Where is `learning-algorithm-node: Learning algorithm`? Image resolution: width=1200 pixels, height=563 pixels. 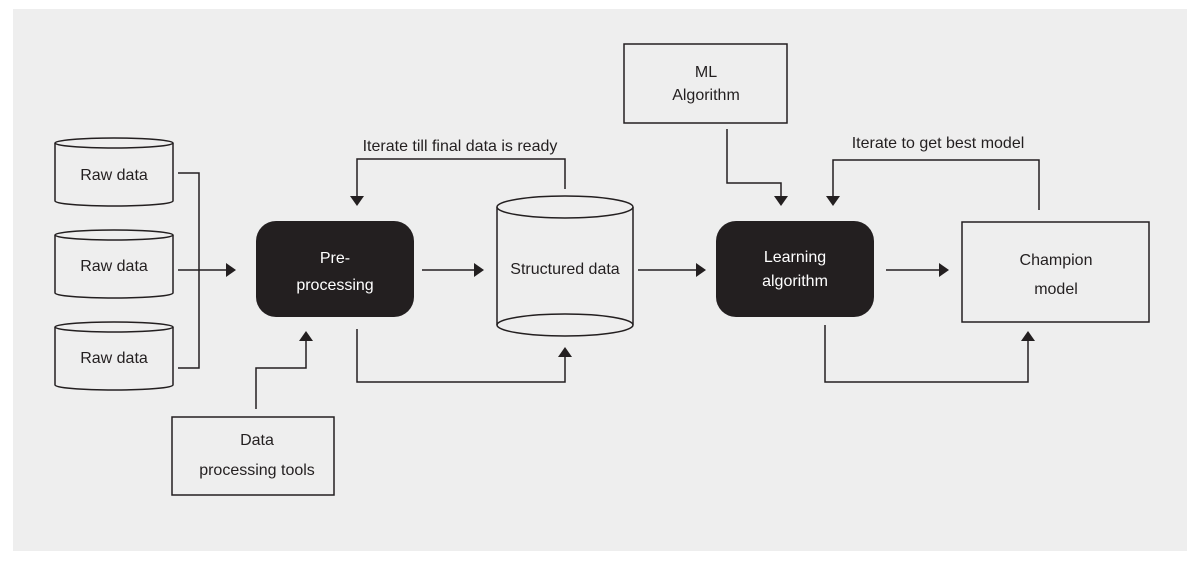
learning-algorithm-node: Learning algorithm is located at coordinates (795, 269).